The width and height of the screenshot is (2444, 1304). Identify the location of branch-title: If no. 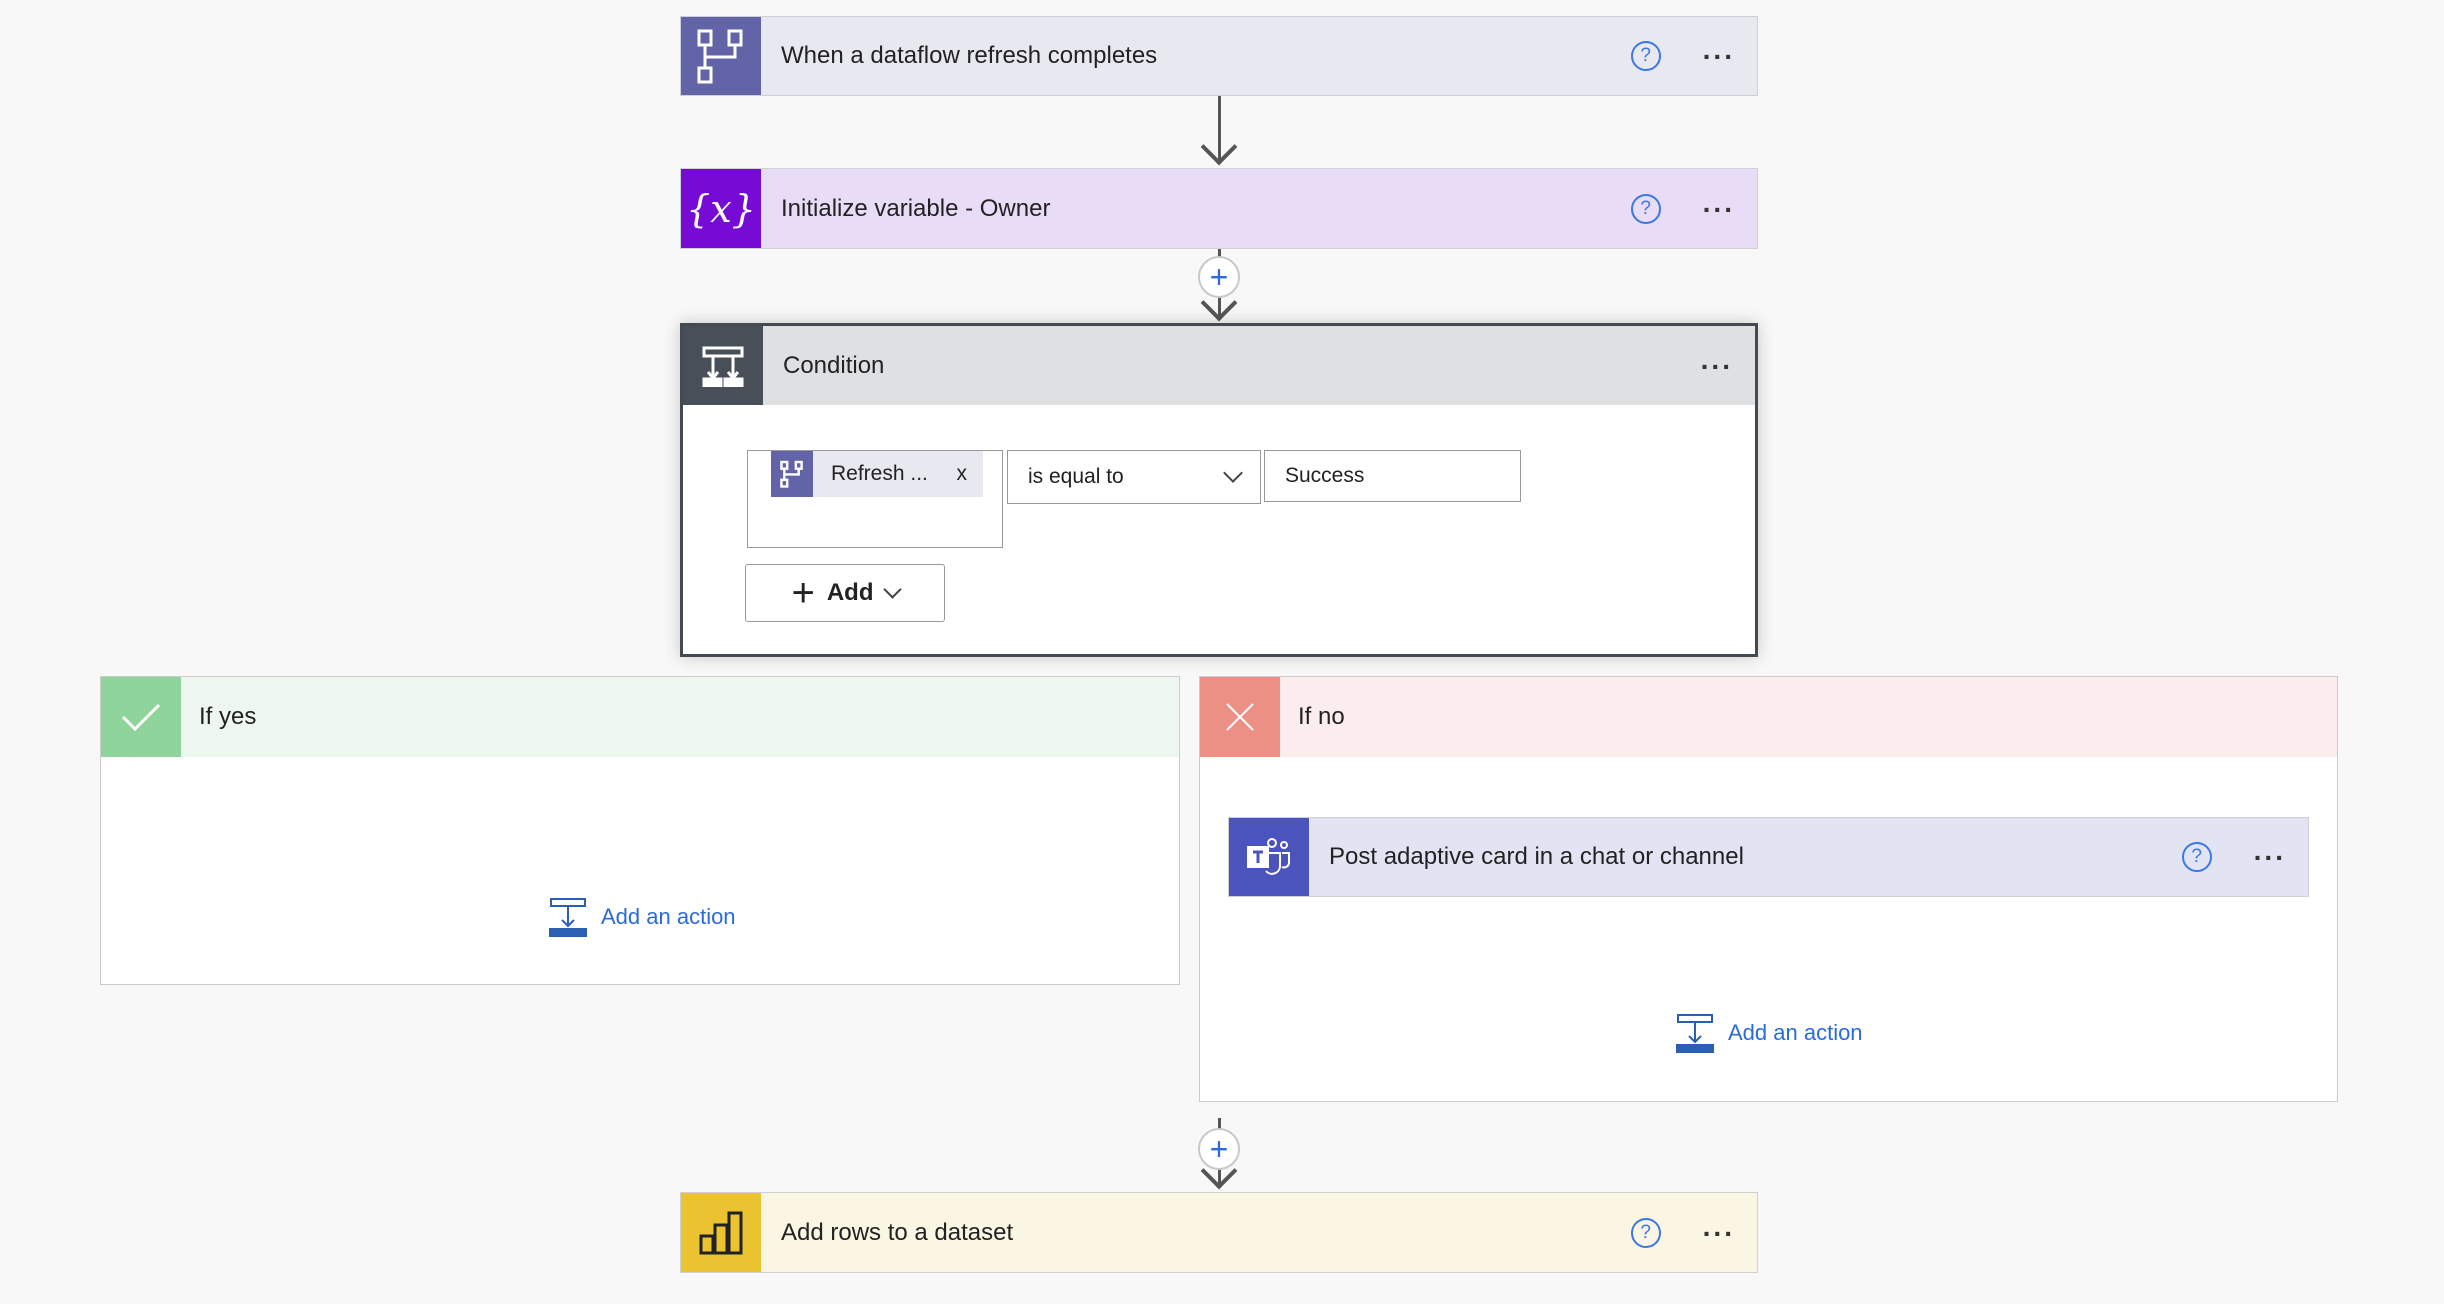
(1321, 716).